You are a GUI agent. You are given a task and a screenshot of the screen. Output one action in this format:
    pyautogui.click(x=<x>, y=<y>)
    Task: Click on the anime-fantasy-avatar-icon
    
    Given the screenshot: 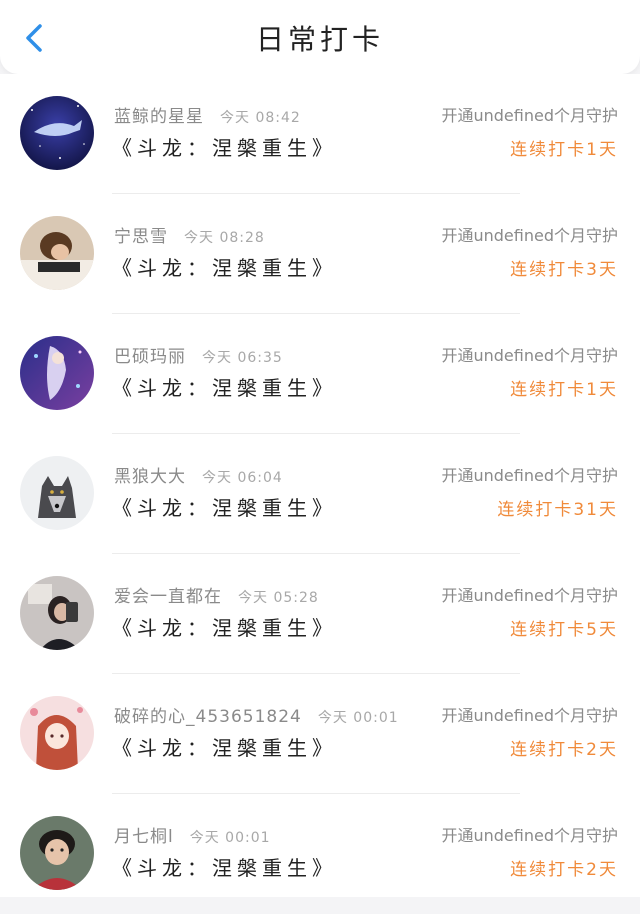 What is the action you would take?
    pyautogui.click(x=57, y=373)
    